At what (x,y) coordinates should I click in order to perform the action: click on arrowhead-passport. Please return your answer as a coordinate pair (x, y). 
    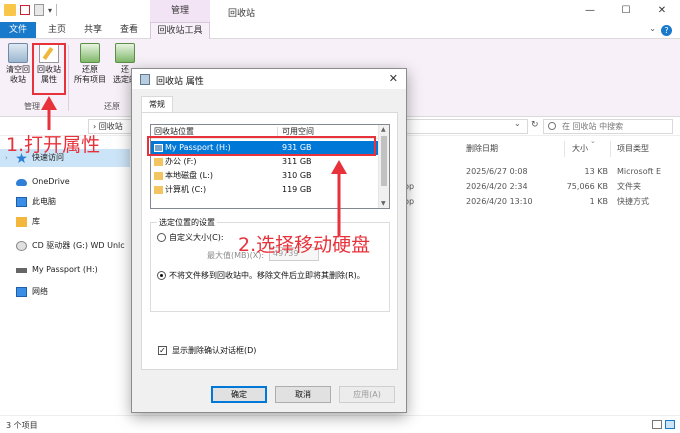
    Looking at the image, I should click on (339, 167).